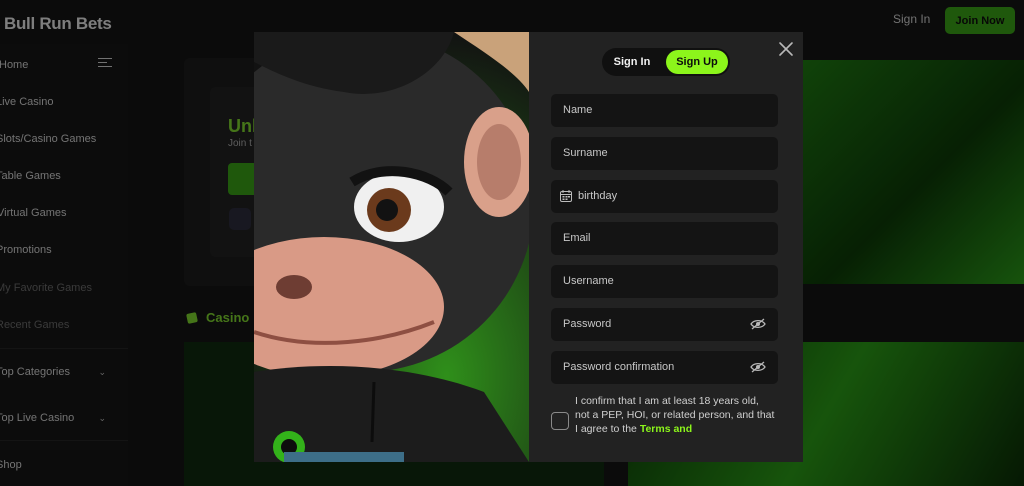  Describe the element at coordinates (560, 421) in the screenshot. I see `age-confirm-checkbox` at that location.